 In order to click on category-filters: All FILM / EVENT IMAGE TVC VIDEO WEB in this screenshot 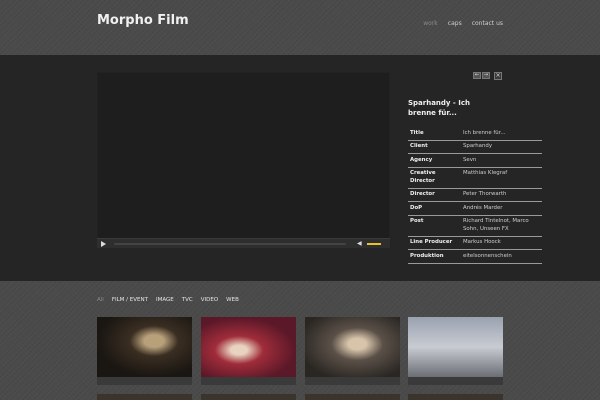, I will do `click(168, 300)`.